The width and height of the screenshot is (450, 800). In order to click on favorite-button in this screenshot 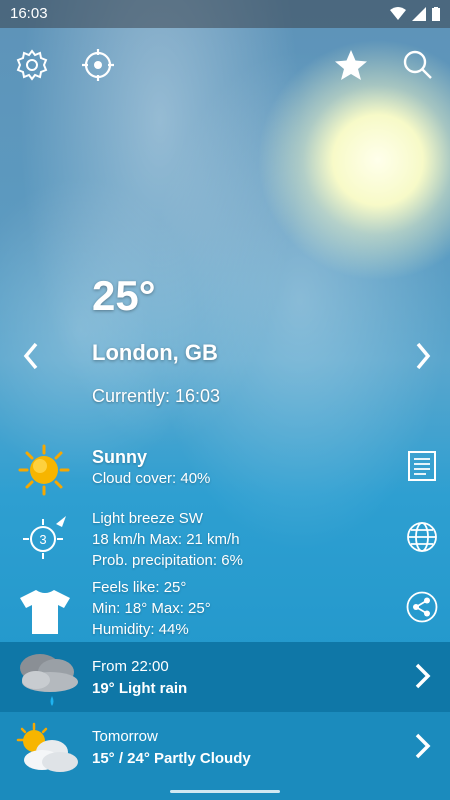, I will do `click(351, 65)`.